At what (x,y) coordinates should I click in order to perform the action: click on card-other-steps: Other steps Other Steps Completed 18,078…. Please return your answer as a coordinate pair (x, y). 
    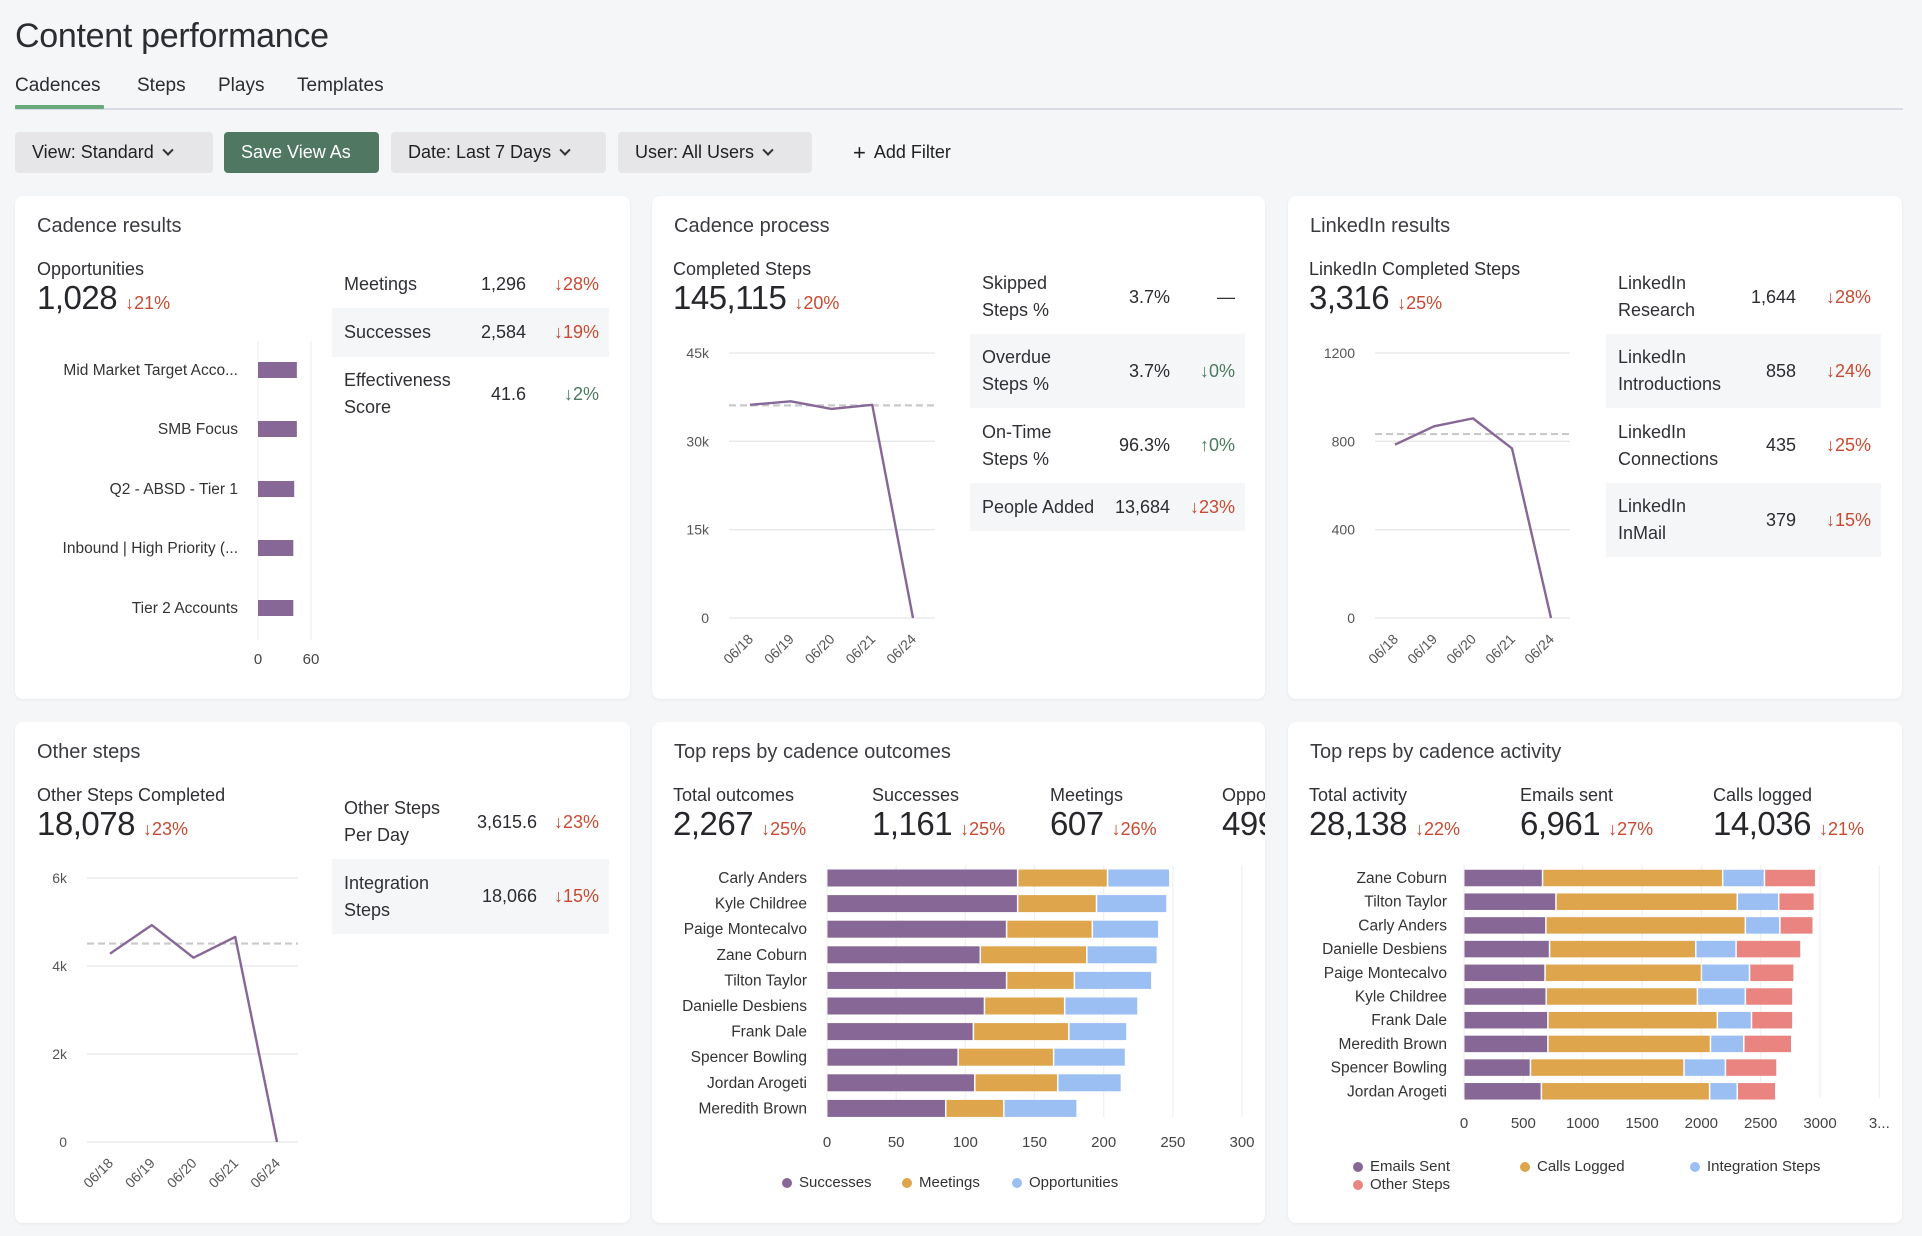
    Looking at the image, I should click on (322, 972).